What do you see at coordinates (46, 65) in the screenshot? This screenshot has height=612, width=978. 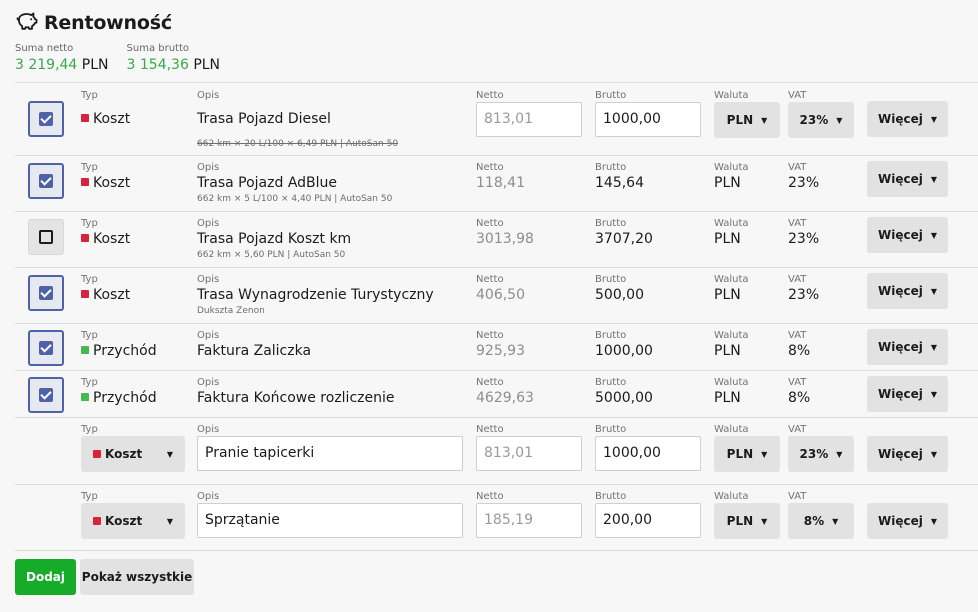 I see `sum-netto-value: 3 219,44` at bounding box center [46, 65].